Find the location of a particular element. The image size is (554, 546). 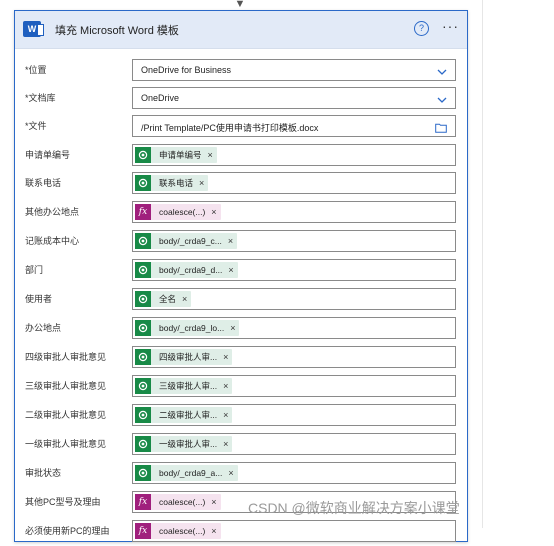

parameter-label-text: 文档库 is located at coordinates (42, 98).